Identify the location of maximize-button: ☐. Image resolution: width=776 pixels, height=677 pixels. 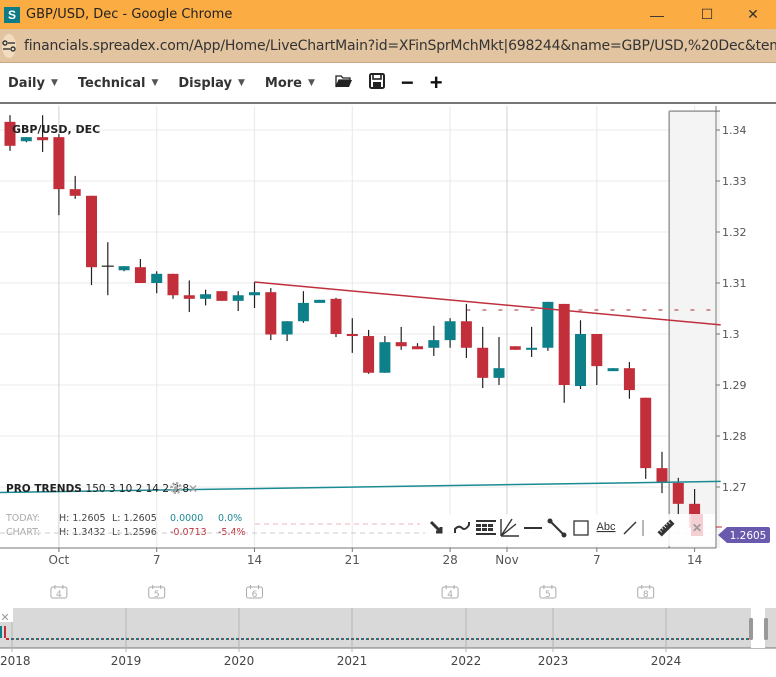
(707, 14).